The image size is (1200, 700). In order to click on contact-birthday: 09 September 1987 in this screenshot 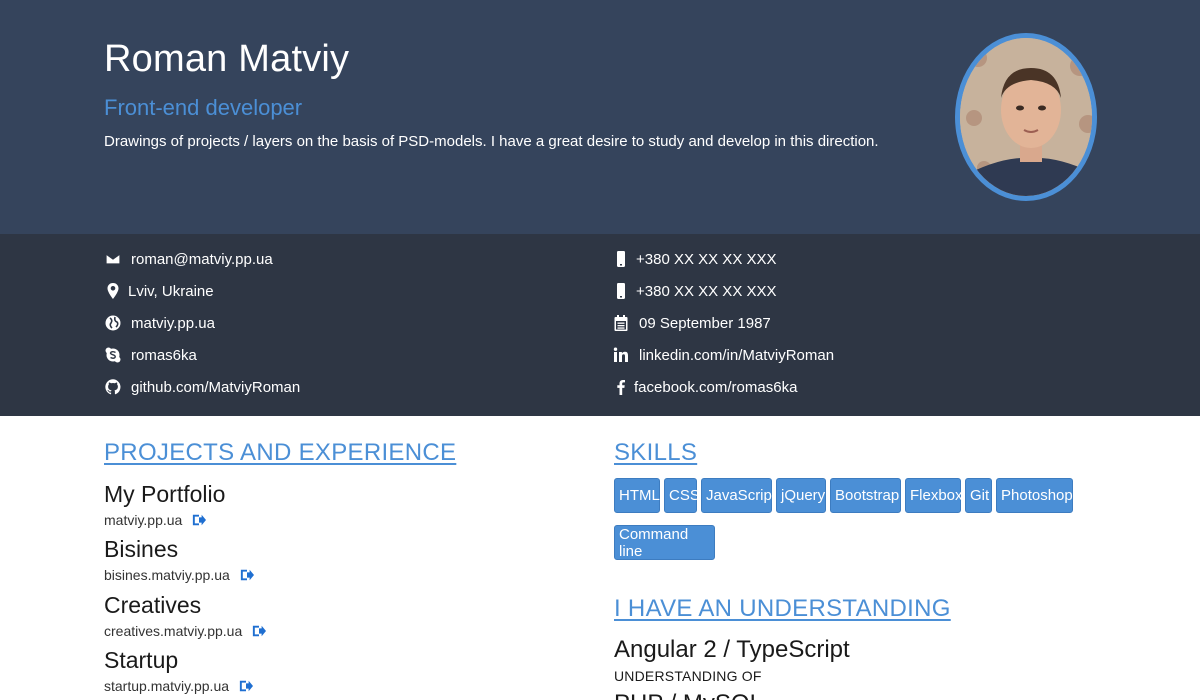, I will do `click(691, 323)`.